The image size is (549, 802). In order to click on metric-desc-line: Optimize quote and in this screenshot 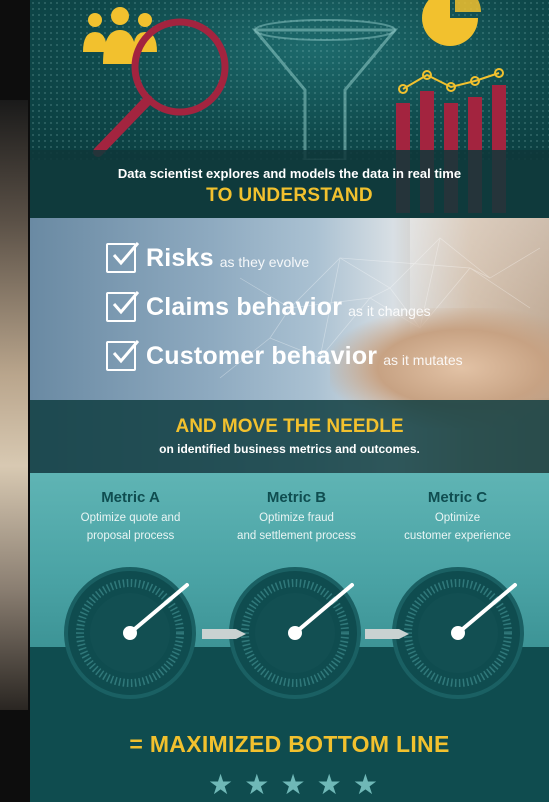, I will do `click(130, 518)`.